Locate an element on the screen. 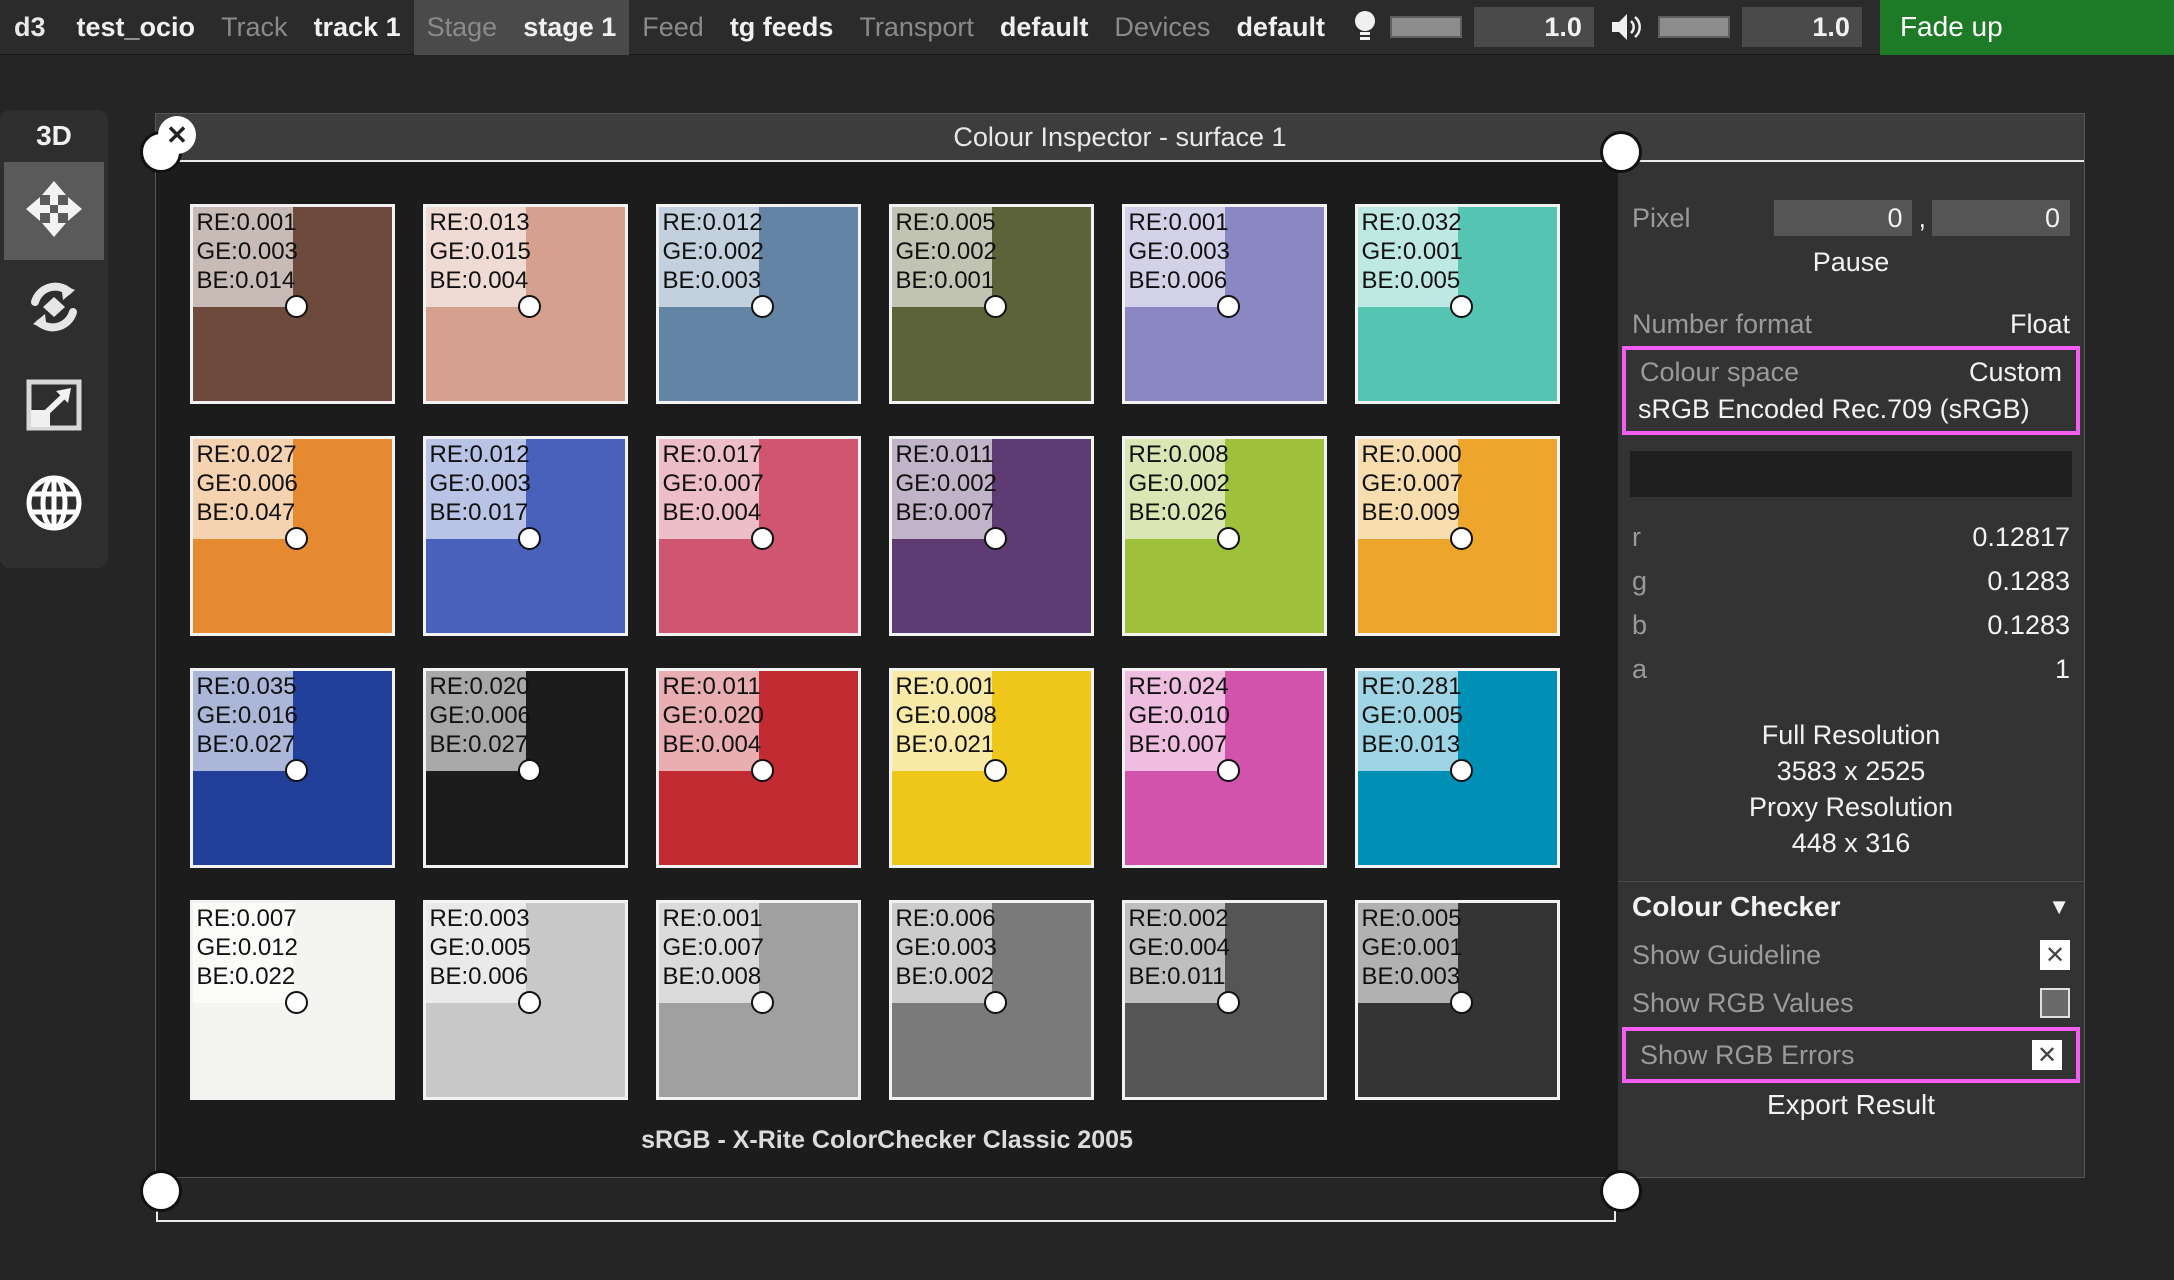 Image resolution: width=2174 pixels, height=1280 pixels. colour-patch: RE:0.011 GE:0.002 BE:0.007 is located at coordinates (991, 536).